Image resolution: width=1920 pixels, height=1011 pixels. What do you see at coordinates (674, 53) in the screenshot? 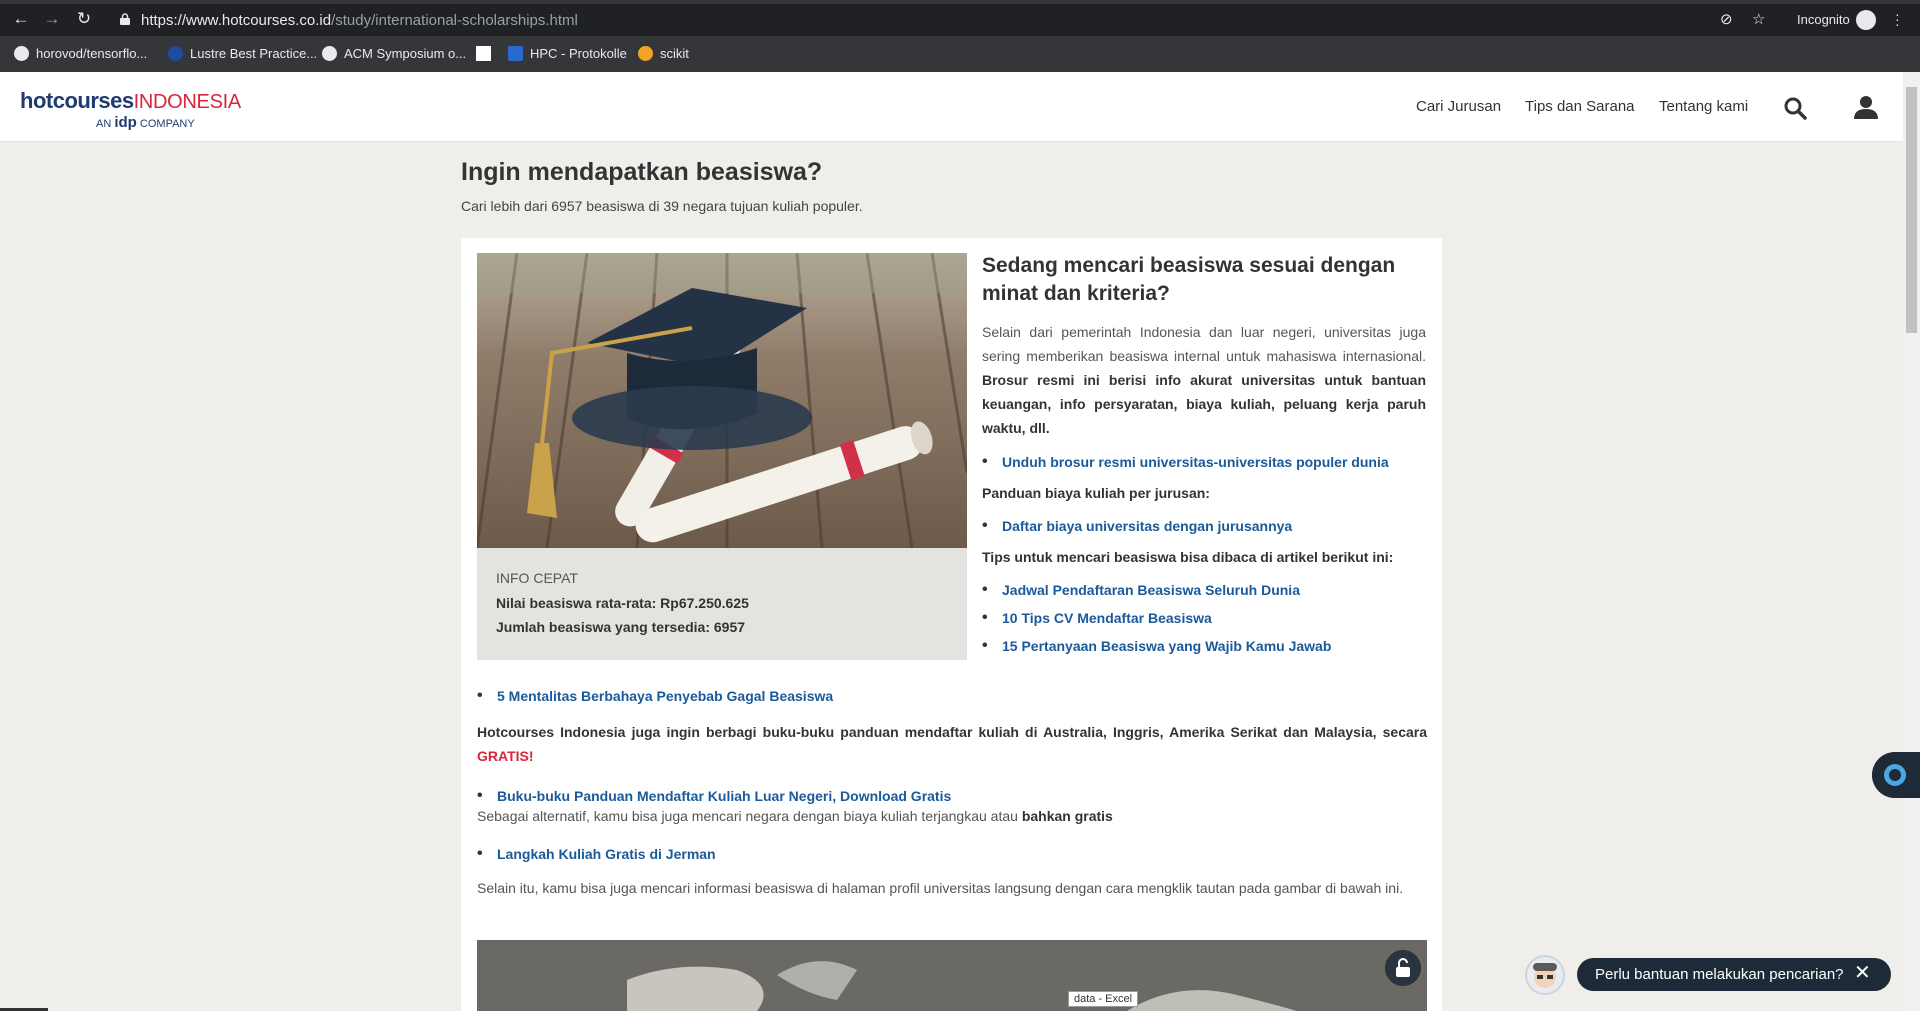
I see `bookmark-label: scikit` at bounding box center [674, 53].